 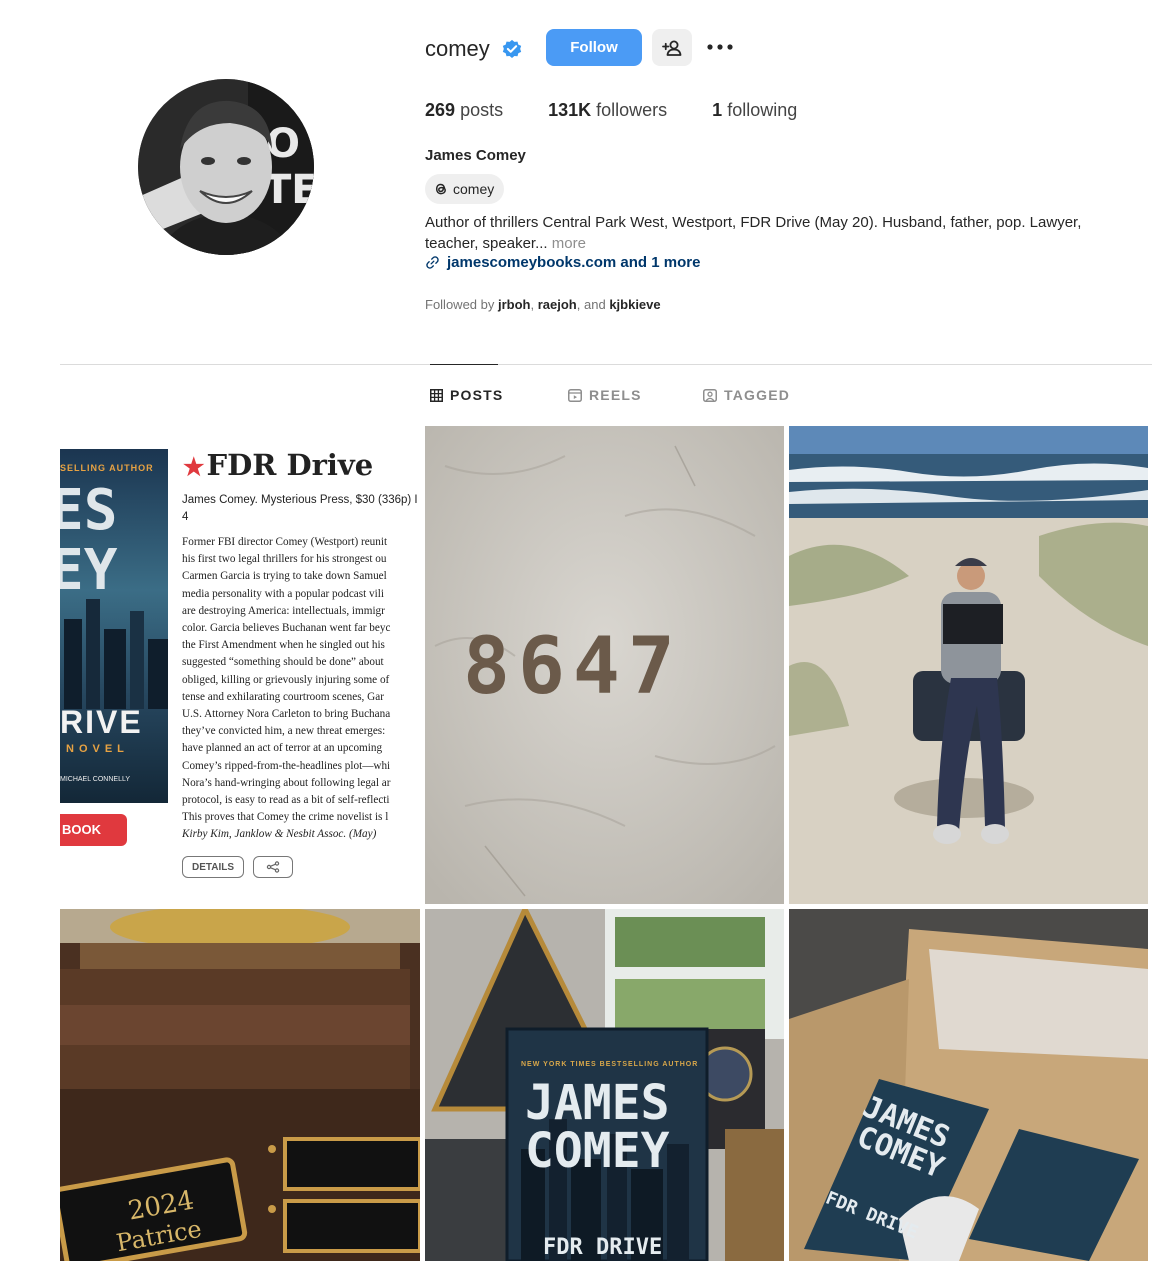 I want to click on cover-name-line-2: EY, so click(x=89, y=570).